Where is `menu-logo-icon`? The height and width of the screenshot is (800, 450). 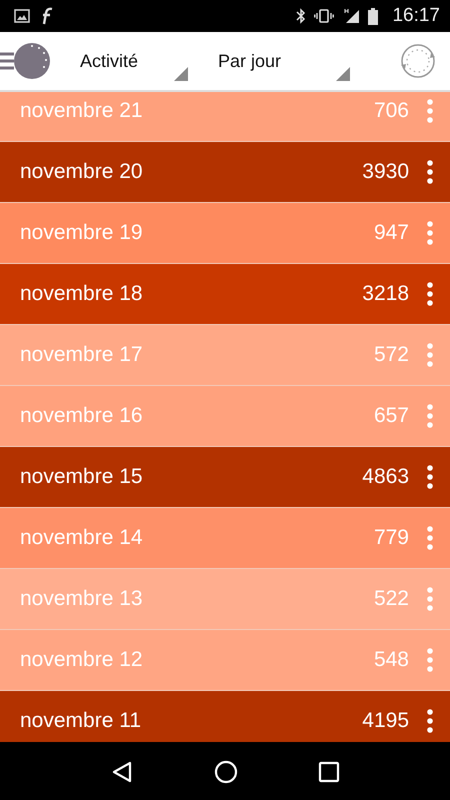 menu-logo-icon is located at coordinates (25, 61).